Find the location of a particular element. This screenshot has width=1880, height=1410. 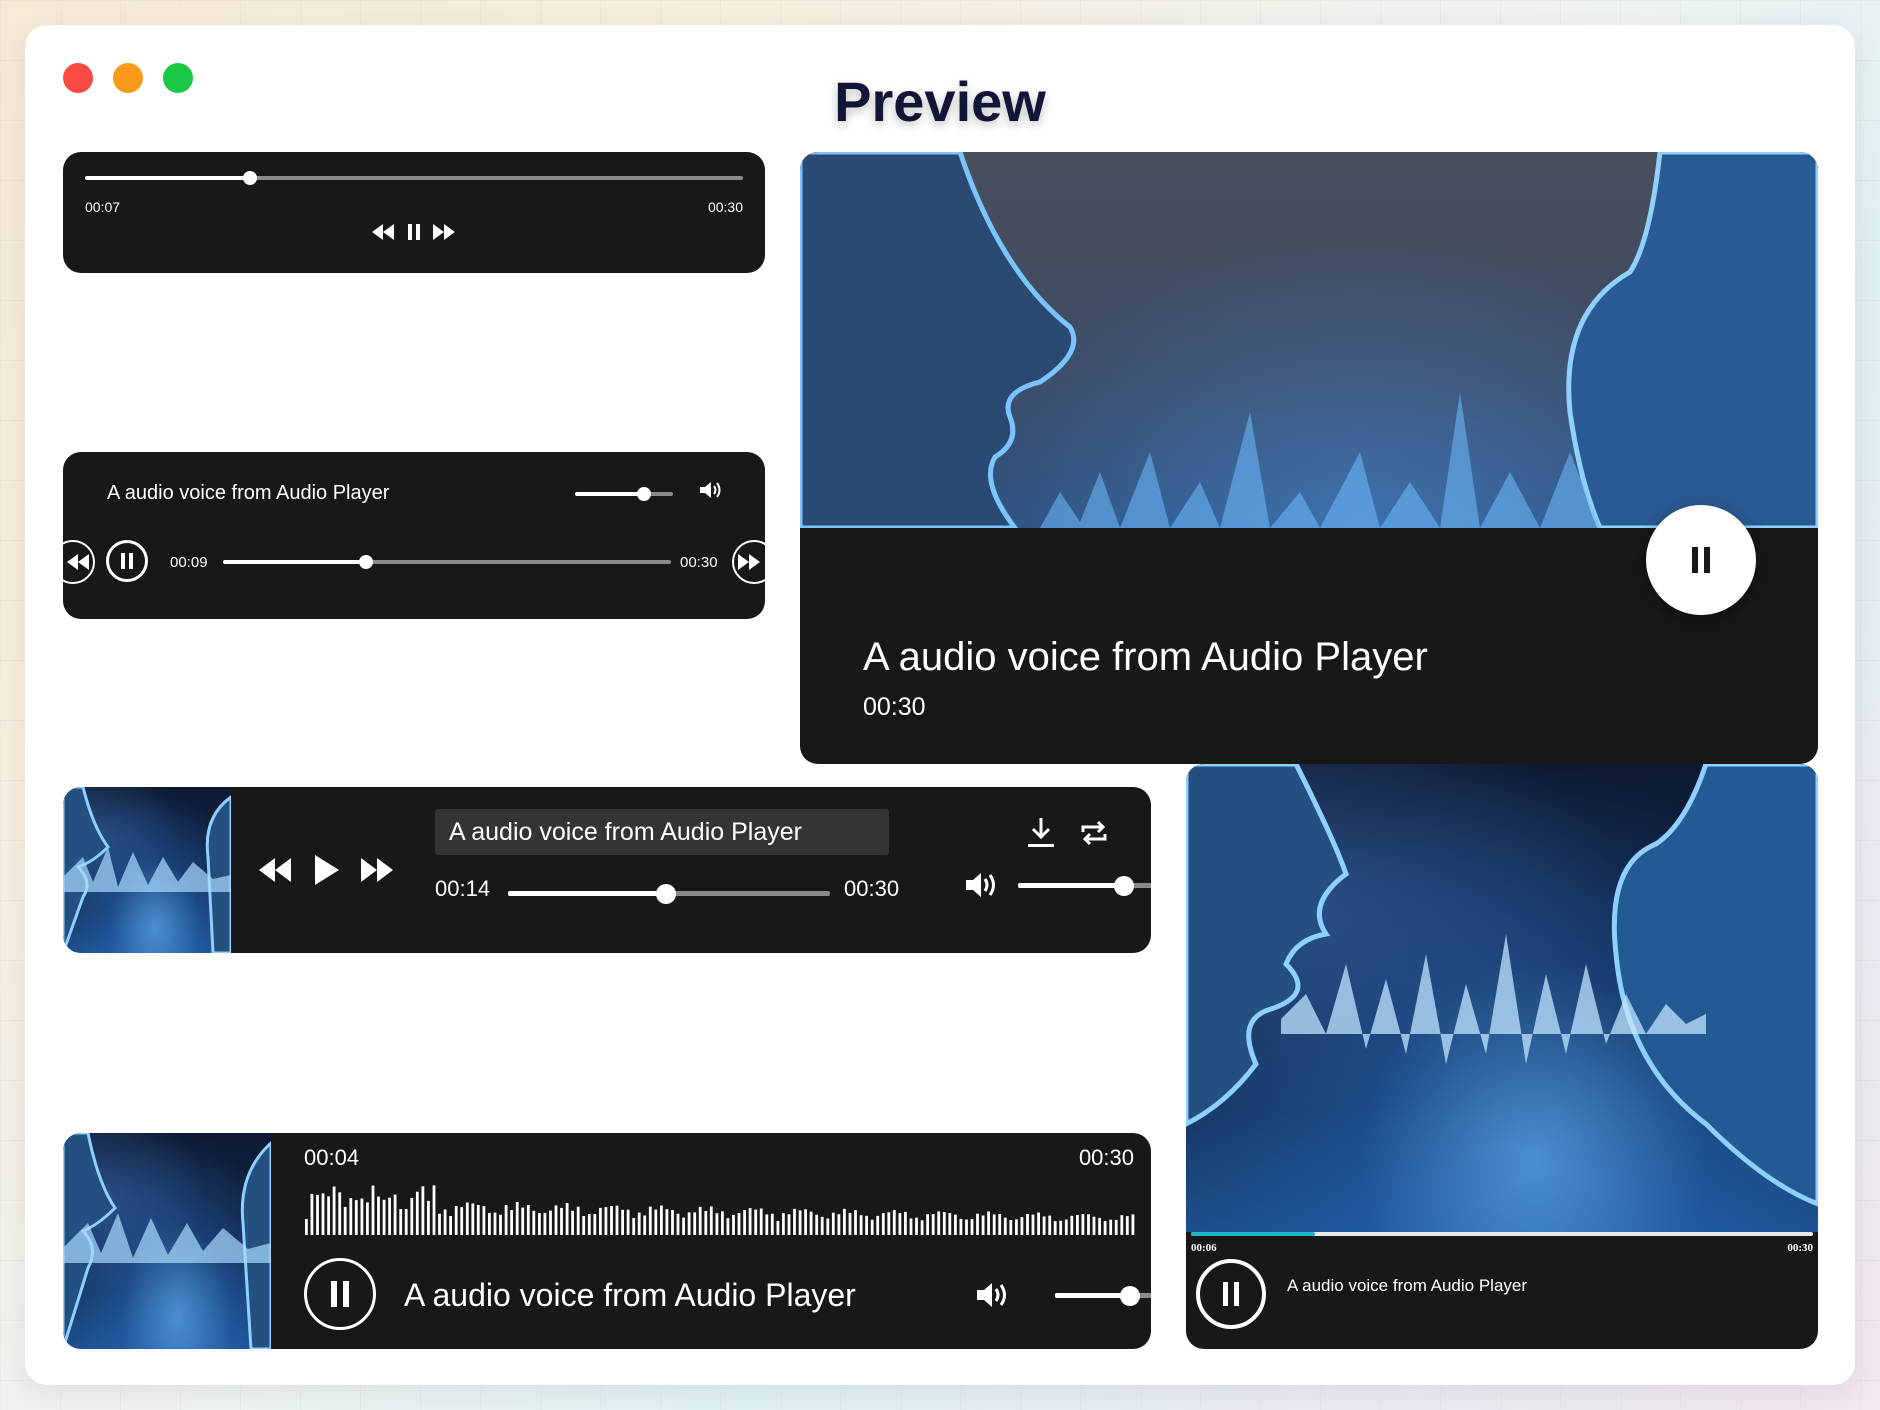

mini-progress-slider is located at coordinates (414, 178).